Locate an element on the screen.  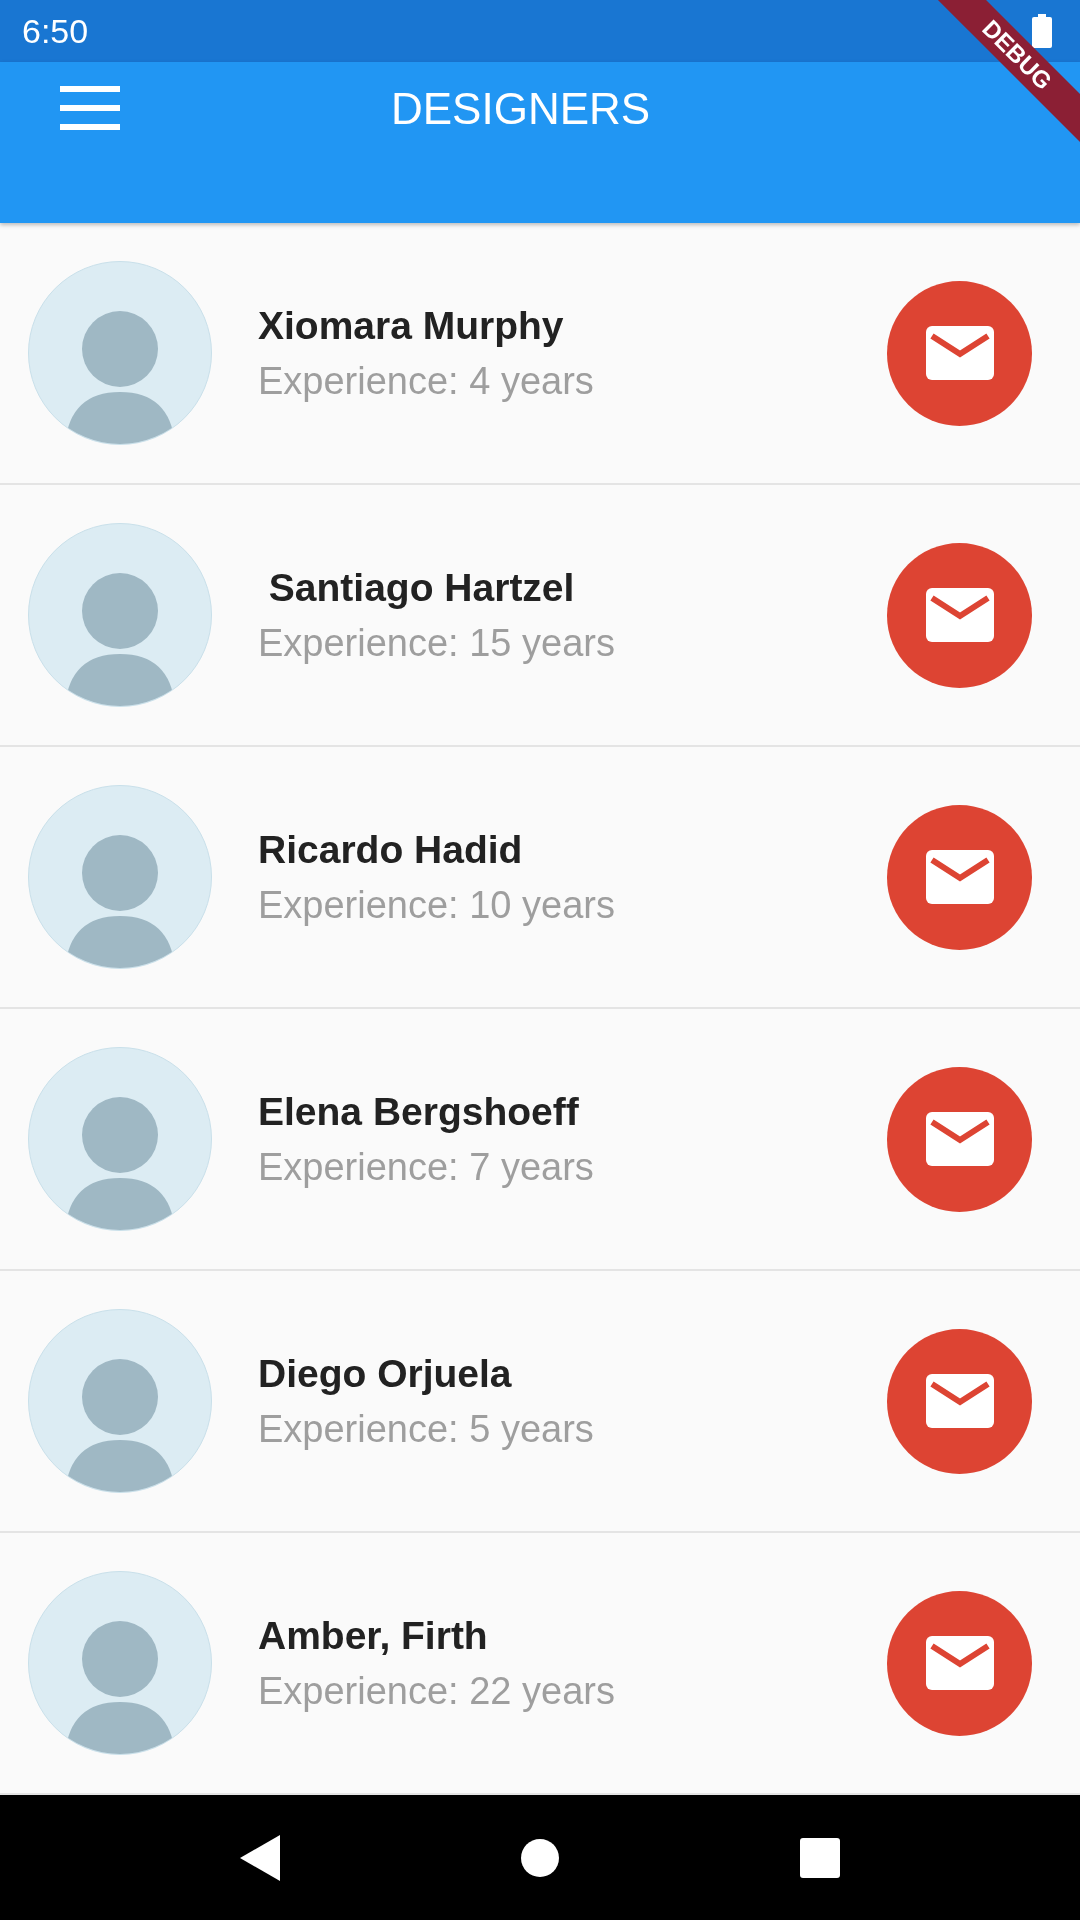
menu-button is located at coordinates (90, 108).